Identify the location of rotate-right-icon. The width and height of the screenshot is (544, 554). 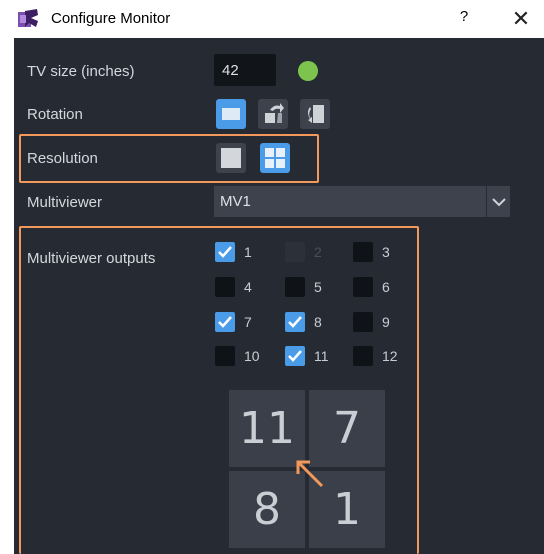
(274, 113).